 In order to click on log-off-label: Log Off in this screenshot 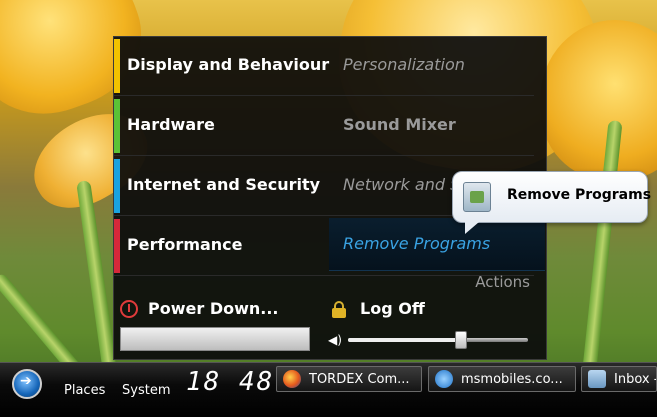, I will do `click(392, 308)`.